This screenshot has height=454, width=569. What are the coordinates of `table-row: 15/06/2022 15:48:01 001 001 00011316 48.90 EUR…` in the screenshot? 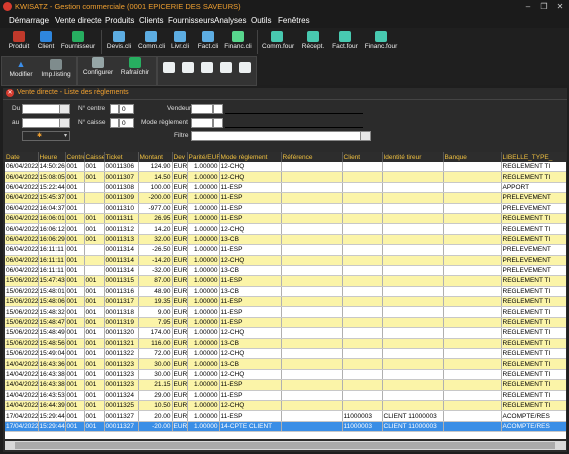 It's located at (285, 292).